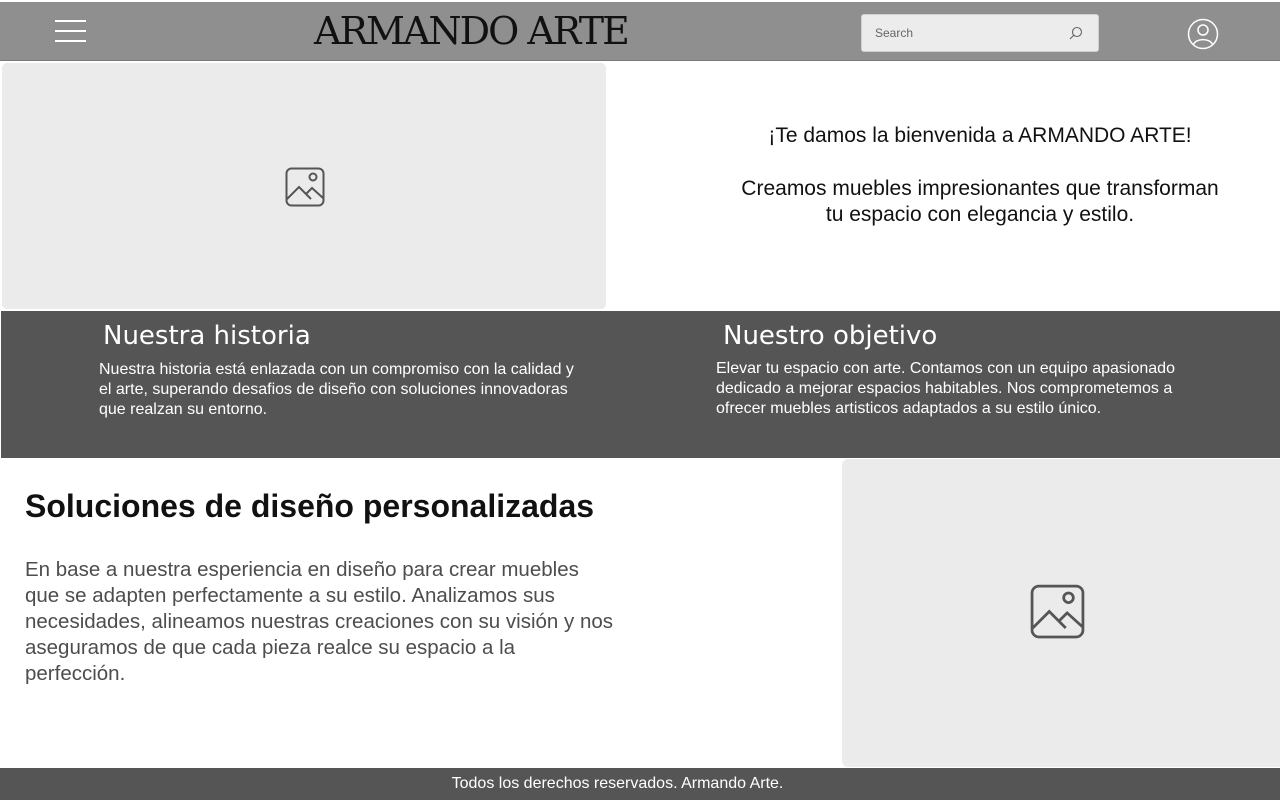 The image size is (1280, 800). What do you see at coordinates (980, 135) in the screenshot?
I see `welcome-title: ¡Te damos la bienvenida a ARMANDO ARTE!` at bounding box center [980, 135].